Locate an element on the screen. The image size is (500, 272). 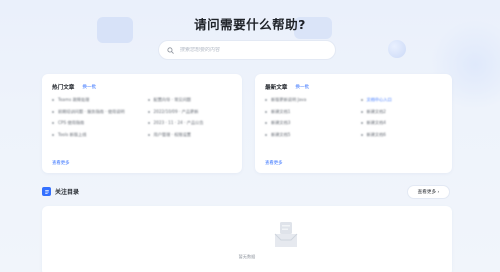
card-header: 最新文章 换一批 is located at coordinates (287, 87).